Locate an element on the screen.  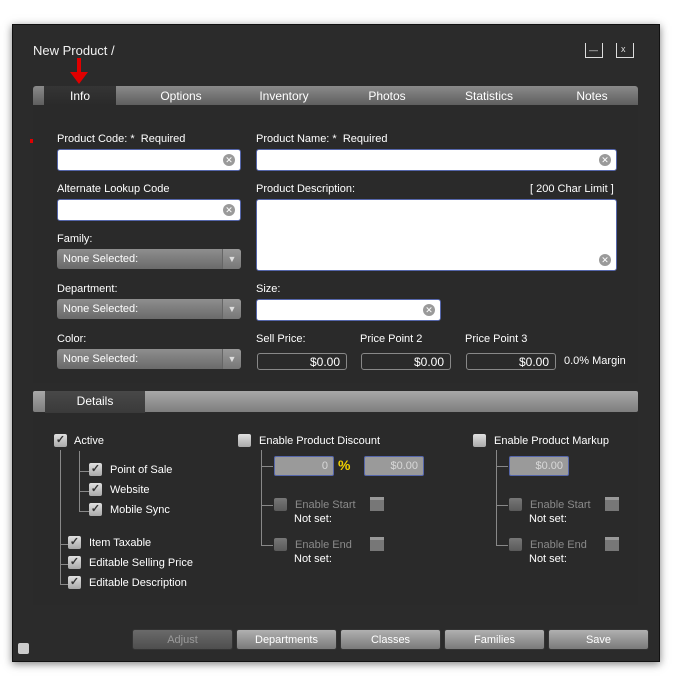
markup-label: Enable Product Markup is located at coordinates (551, 441).